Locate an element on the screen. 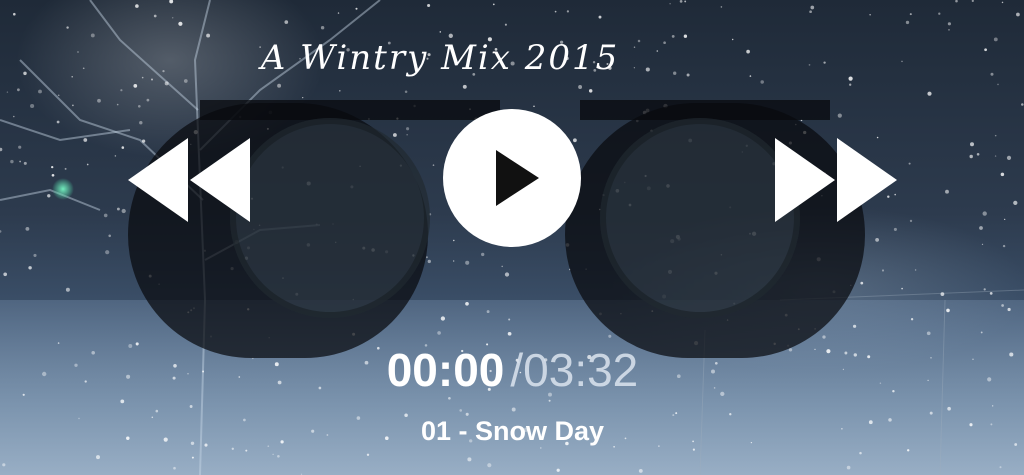 Image resolution: width=1024 pixels, height=475 pixels. play-icon is located at coordinates (517, 178).